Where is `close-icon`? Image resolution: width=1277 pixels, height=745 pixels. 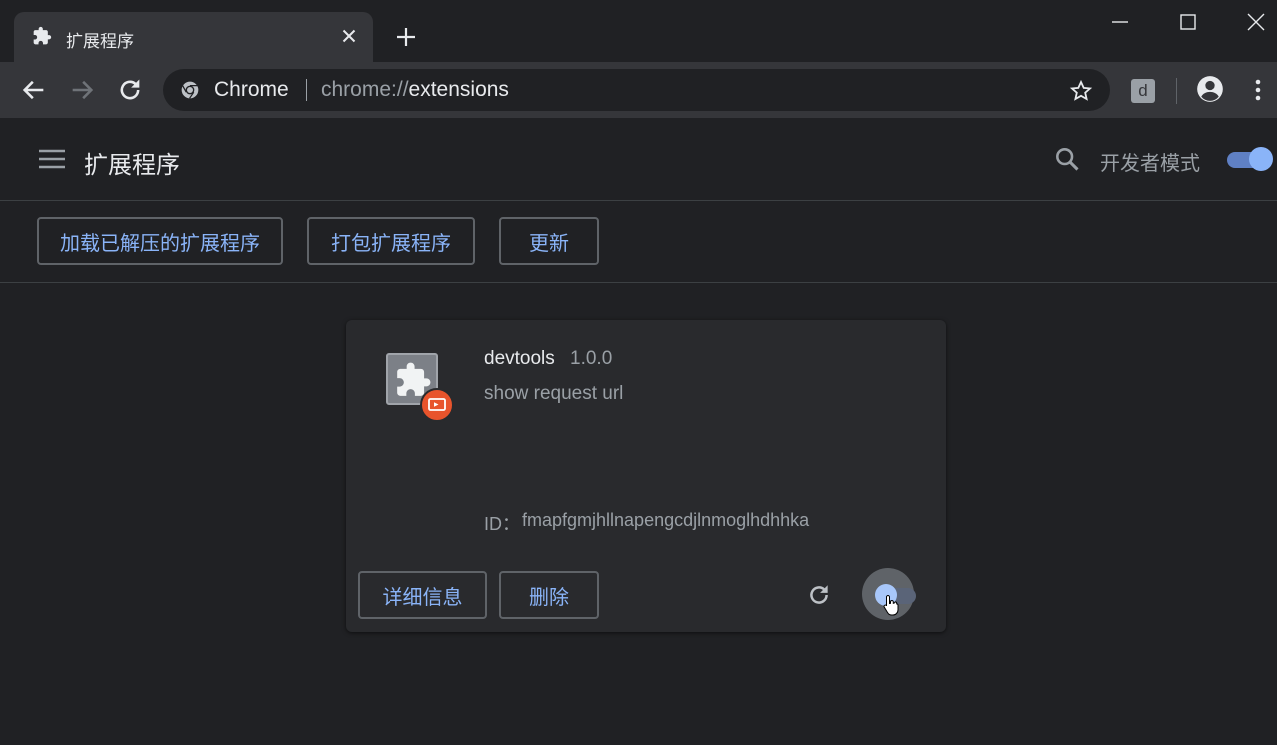
close-icon is located at coordinates (349, 36).